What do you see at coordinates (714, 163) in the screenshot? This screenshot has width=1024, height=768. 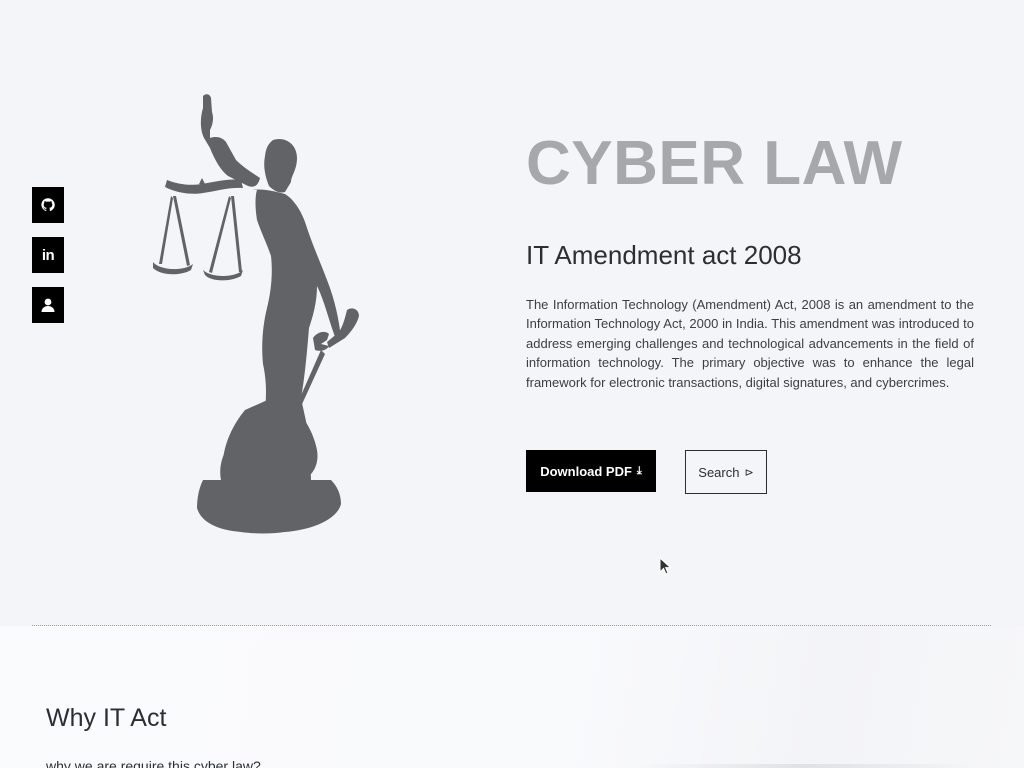 I see `hero-title: CYBER LAW` at bounding box center [714, 163].